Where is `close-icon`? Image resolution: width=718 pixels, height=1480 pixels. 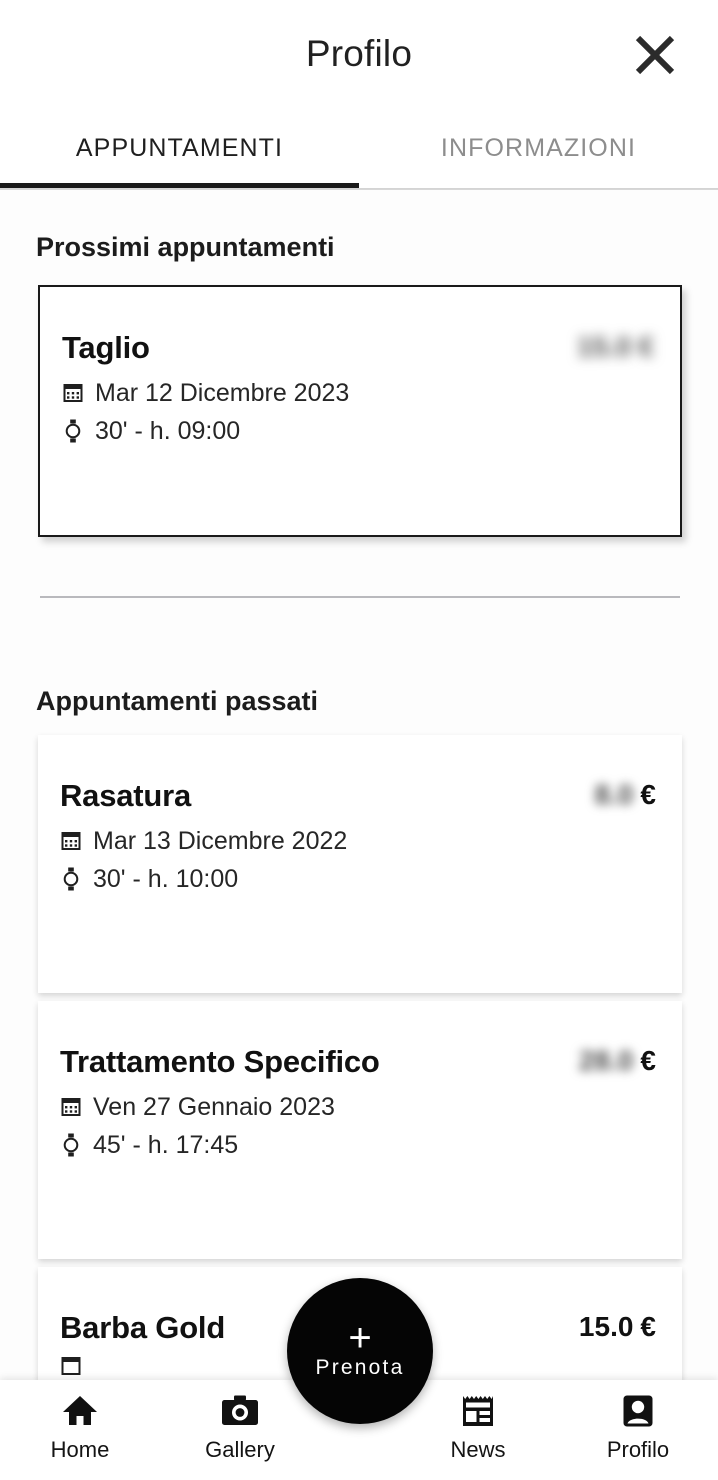
close-icon is located at coordinates (655, 55).